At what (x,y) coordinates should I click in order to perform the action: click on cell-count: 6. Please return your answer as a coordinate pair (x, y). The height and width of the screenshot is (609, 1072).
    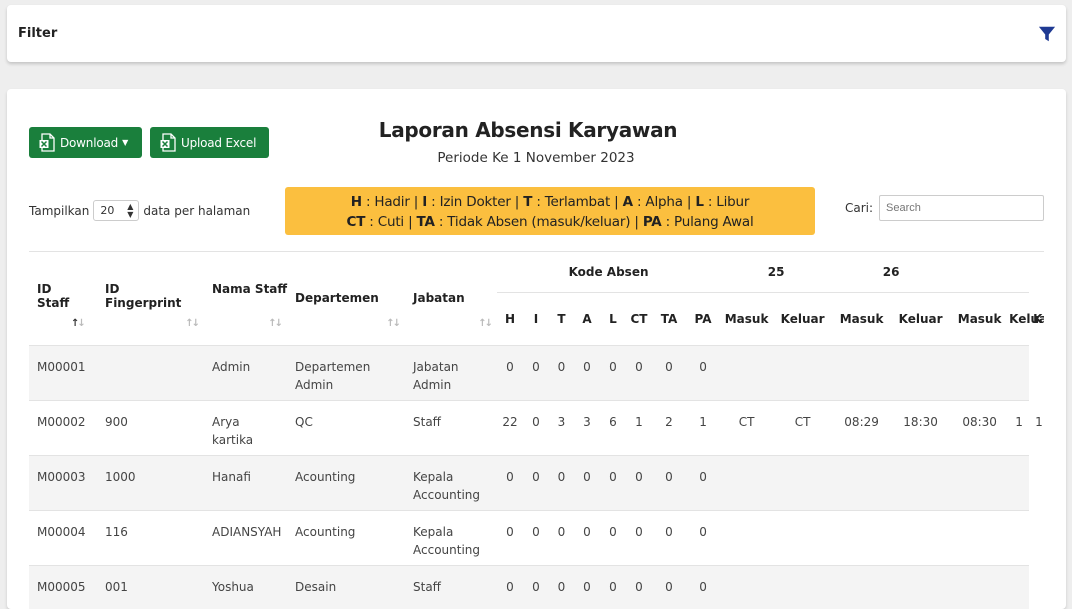
    Looking at the image, I should click on (613, 421).